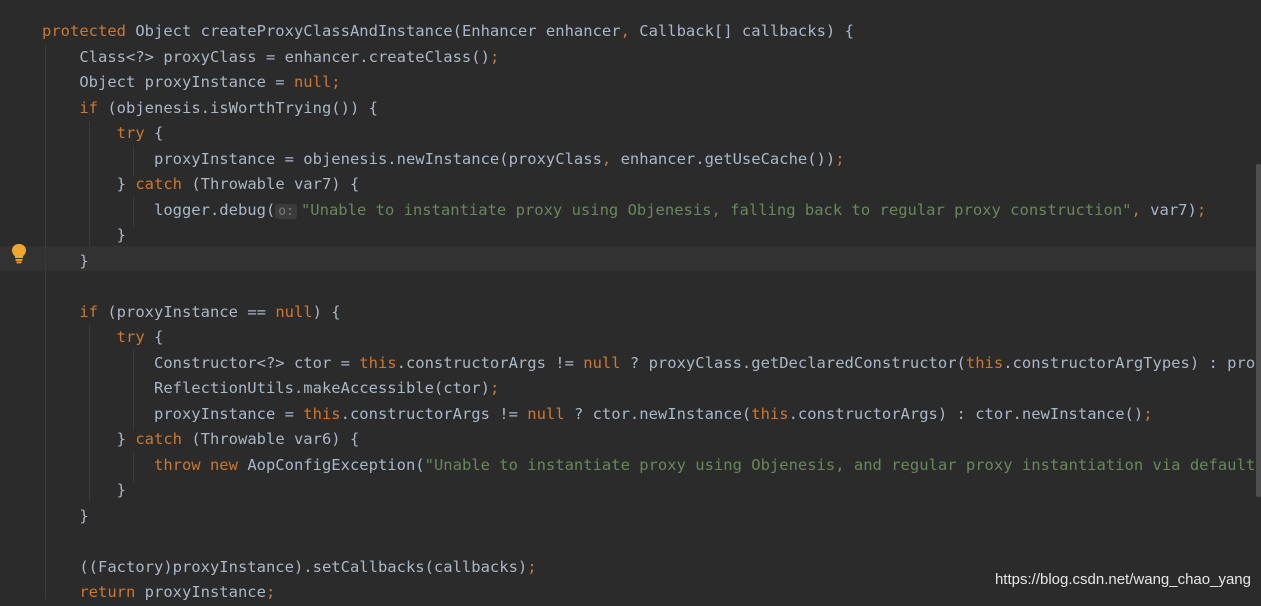 This screenshot has height=606, width=1261. Describe the element at coordinates (19, 254) in the screenshot. I see `lightbulb-icon` at that location.